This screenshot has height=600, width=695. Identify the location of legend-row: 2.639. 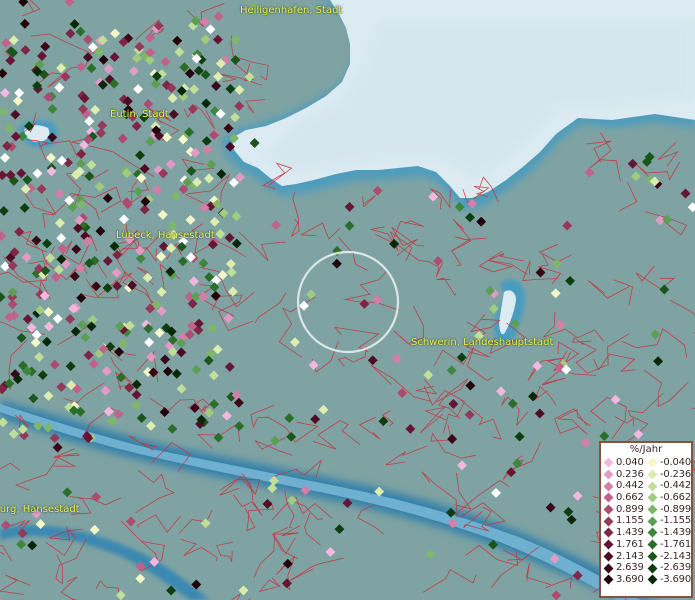
(625, 568).